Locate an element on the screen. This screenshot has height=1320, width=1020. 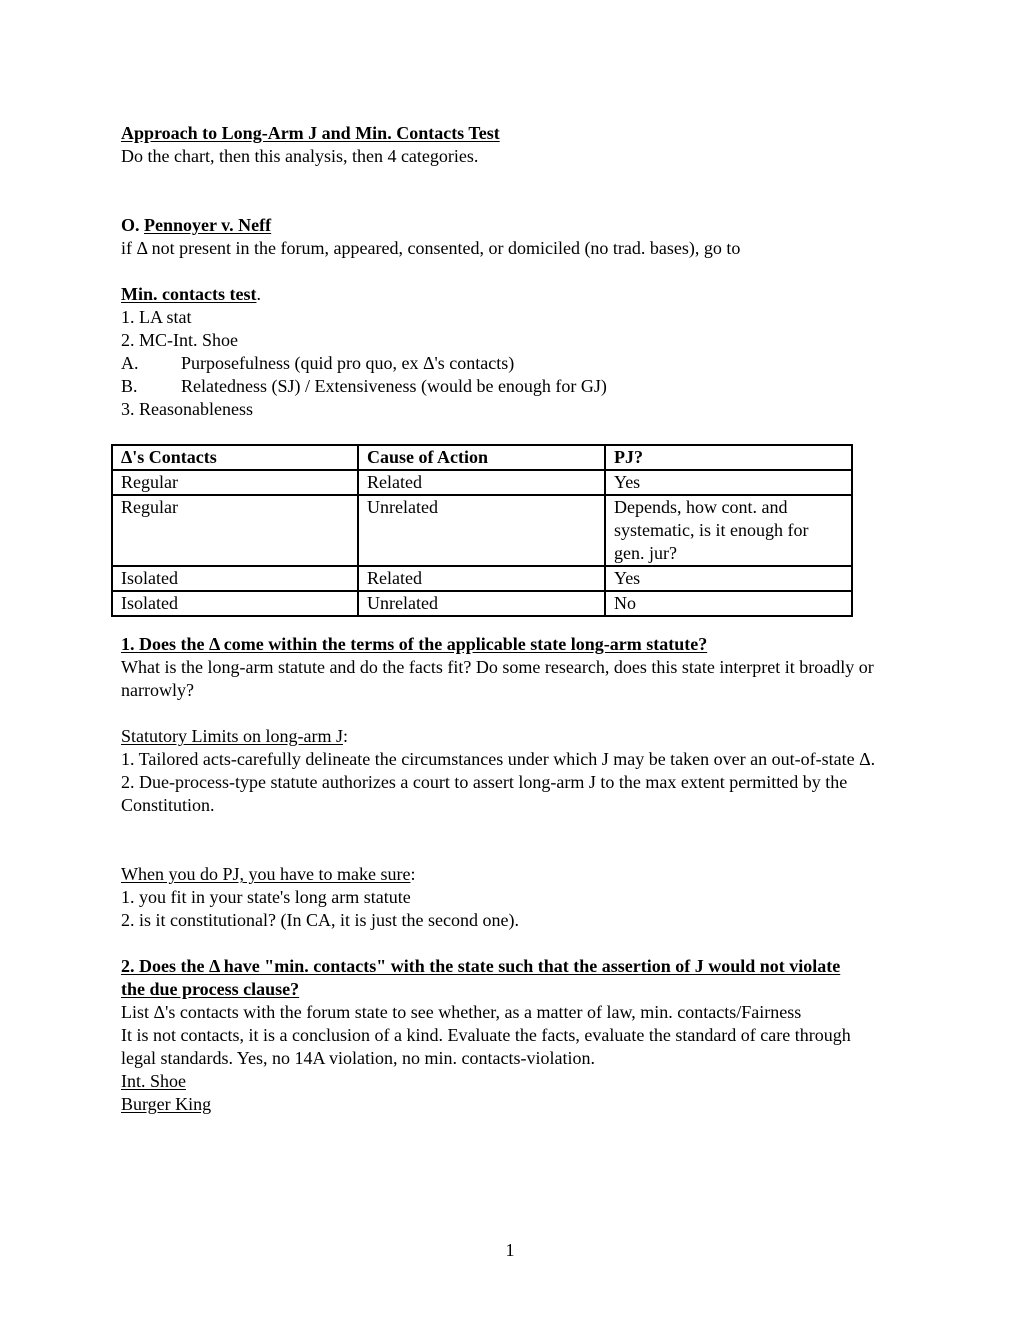
table-header-cell: Cause of Action is located at coordinates (481, 457).